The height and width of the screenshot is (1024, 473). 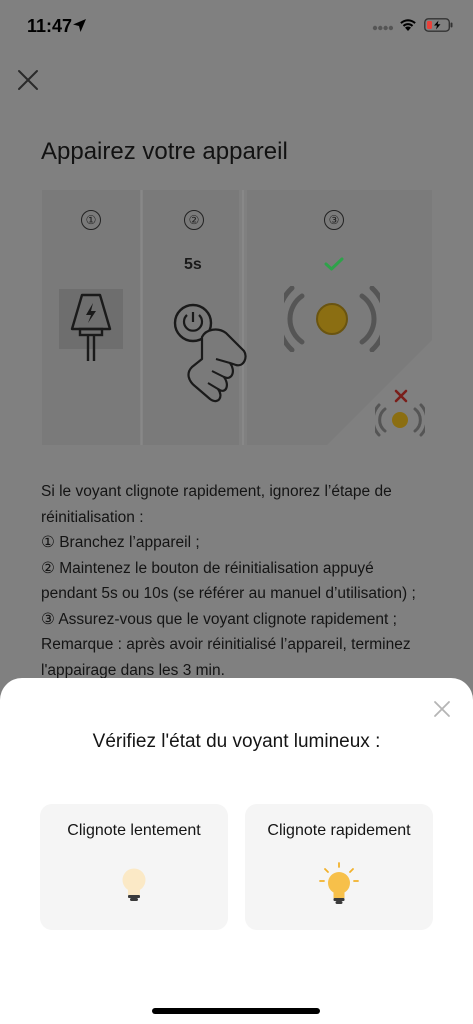 What do you see at coordinates (408, 25) in the screenshot?
I see `wifi-icon` at bounding box center [408, 25].